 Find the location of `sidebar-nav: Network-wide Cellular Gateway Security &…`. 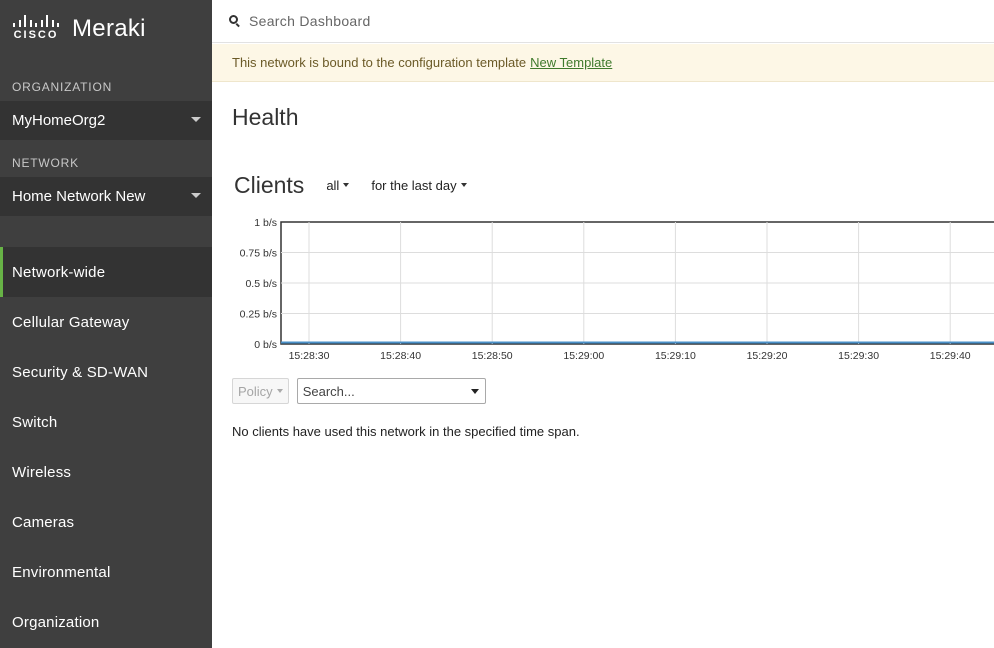

sidebar-nav: Network-wide Cellular Gateway Security &… is located at coordinates (106, 447).